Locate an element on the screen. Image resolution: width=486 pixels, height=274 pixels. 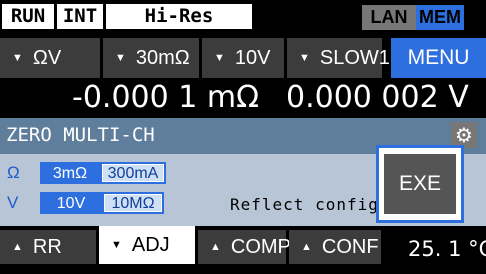
resistance-range-chip: 3mΩ is located at coordinates (70, 173).